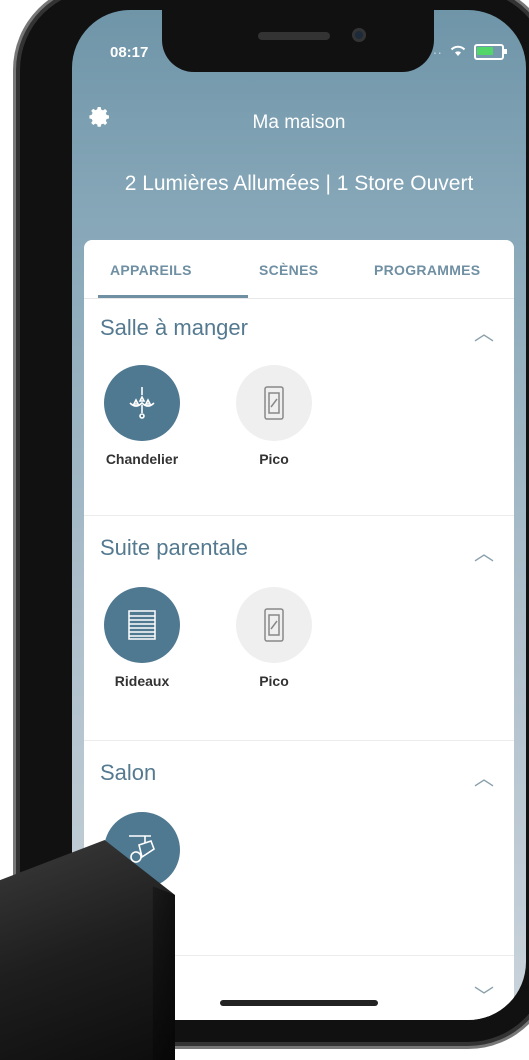 Image resolution: width=529 pixels, height=1060 pixels. What do you see at coordinates (427, 270) in the screenshot?
I see `tab-programmes: PROGRAMMES` at bounding box center [427, 270].